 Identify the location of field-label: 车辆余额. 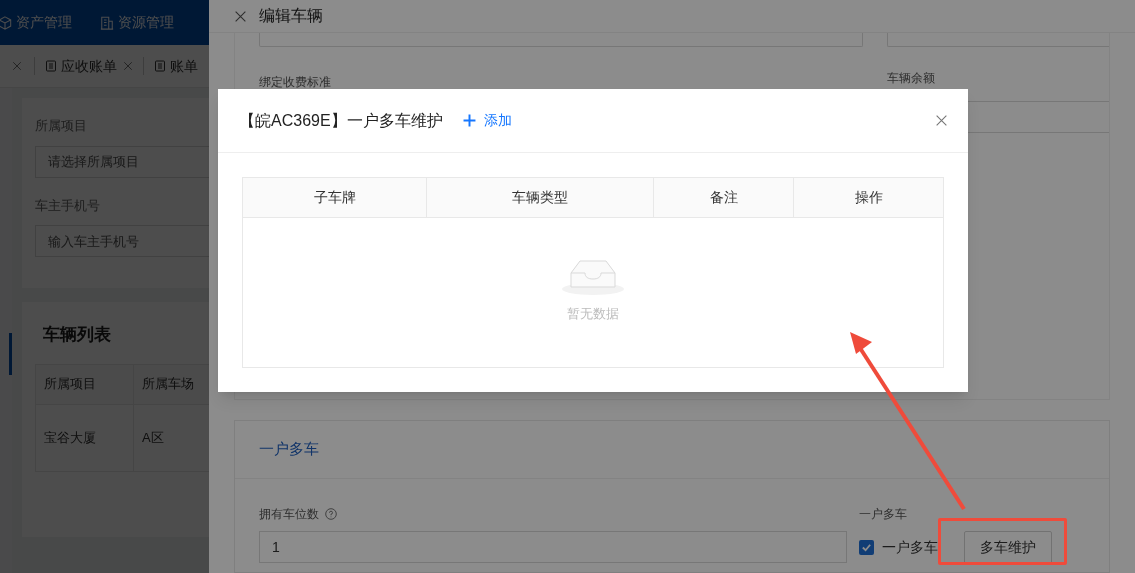
(911, 78).